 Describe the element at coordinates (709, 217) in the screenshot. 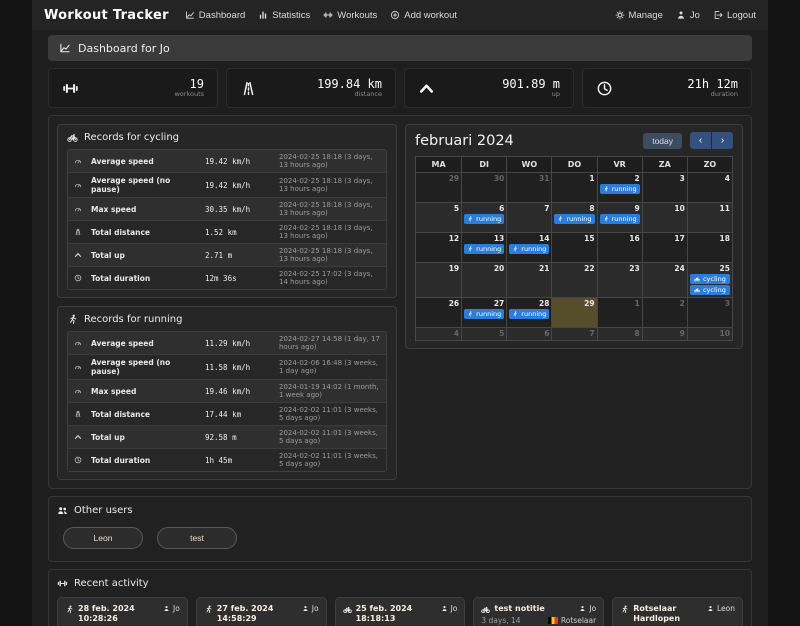

I see `calendar-day-cell: 11` at that location.